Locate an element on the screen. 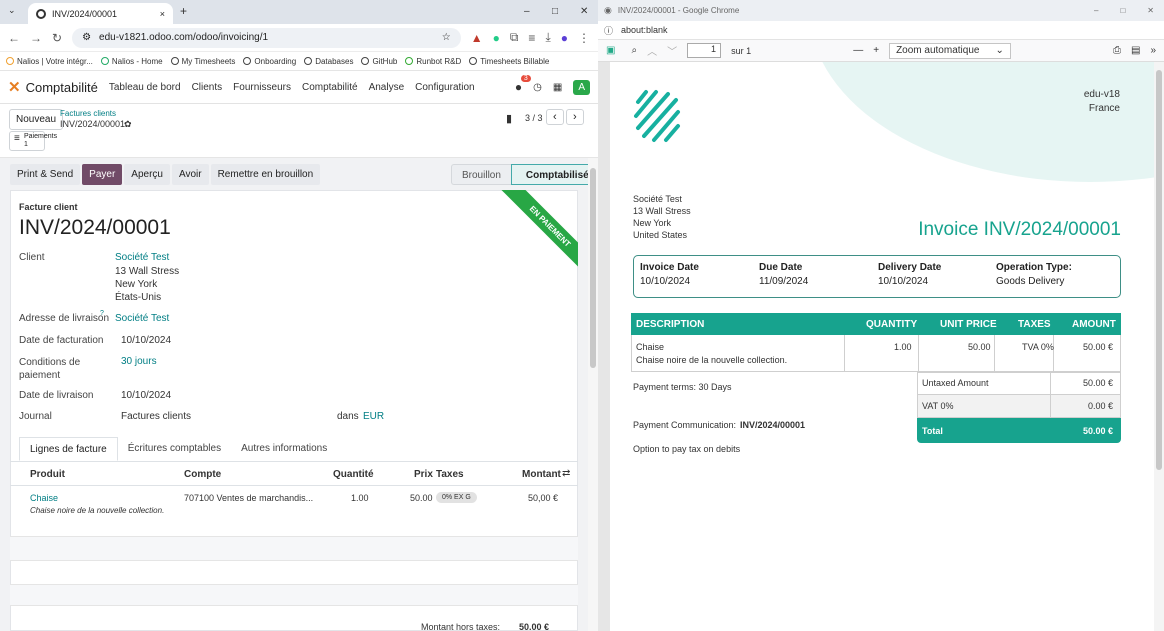 Image resolution: width=1164 pixels, height=631 pixels. pager-next-button: › is located at coordinates (575, 117).